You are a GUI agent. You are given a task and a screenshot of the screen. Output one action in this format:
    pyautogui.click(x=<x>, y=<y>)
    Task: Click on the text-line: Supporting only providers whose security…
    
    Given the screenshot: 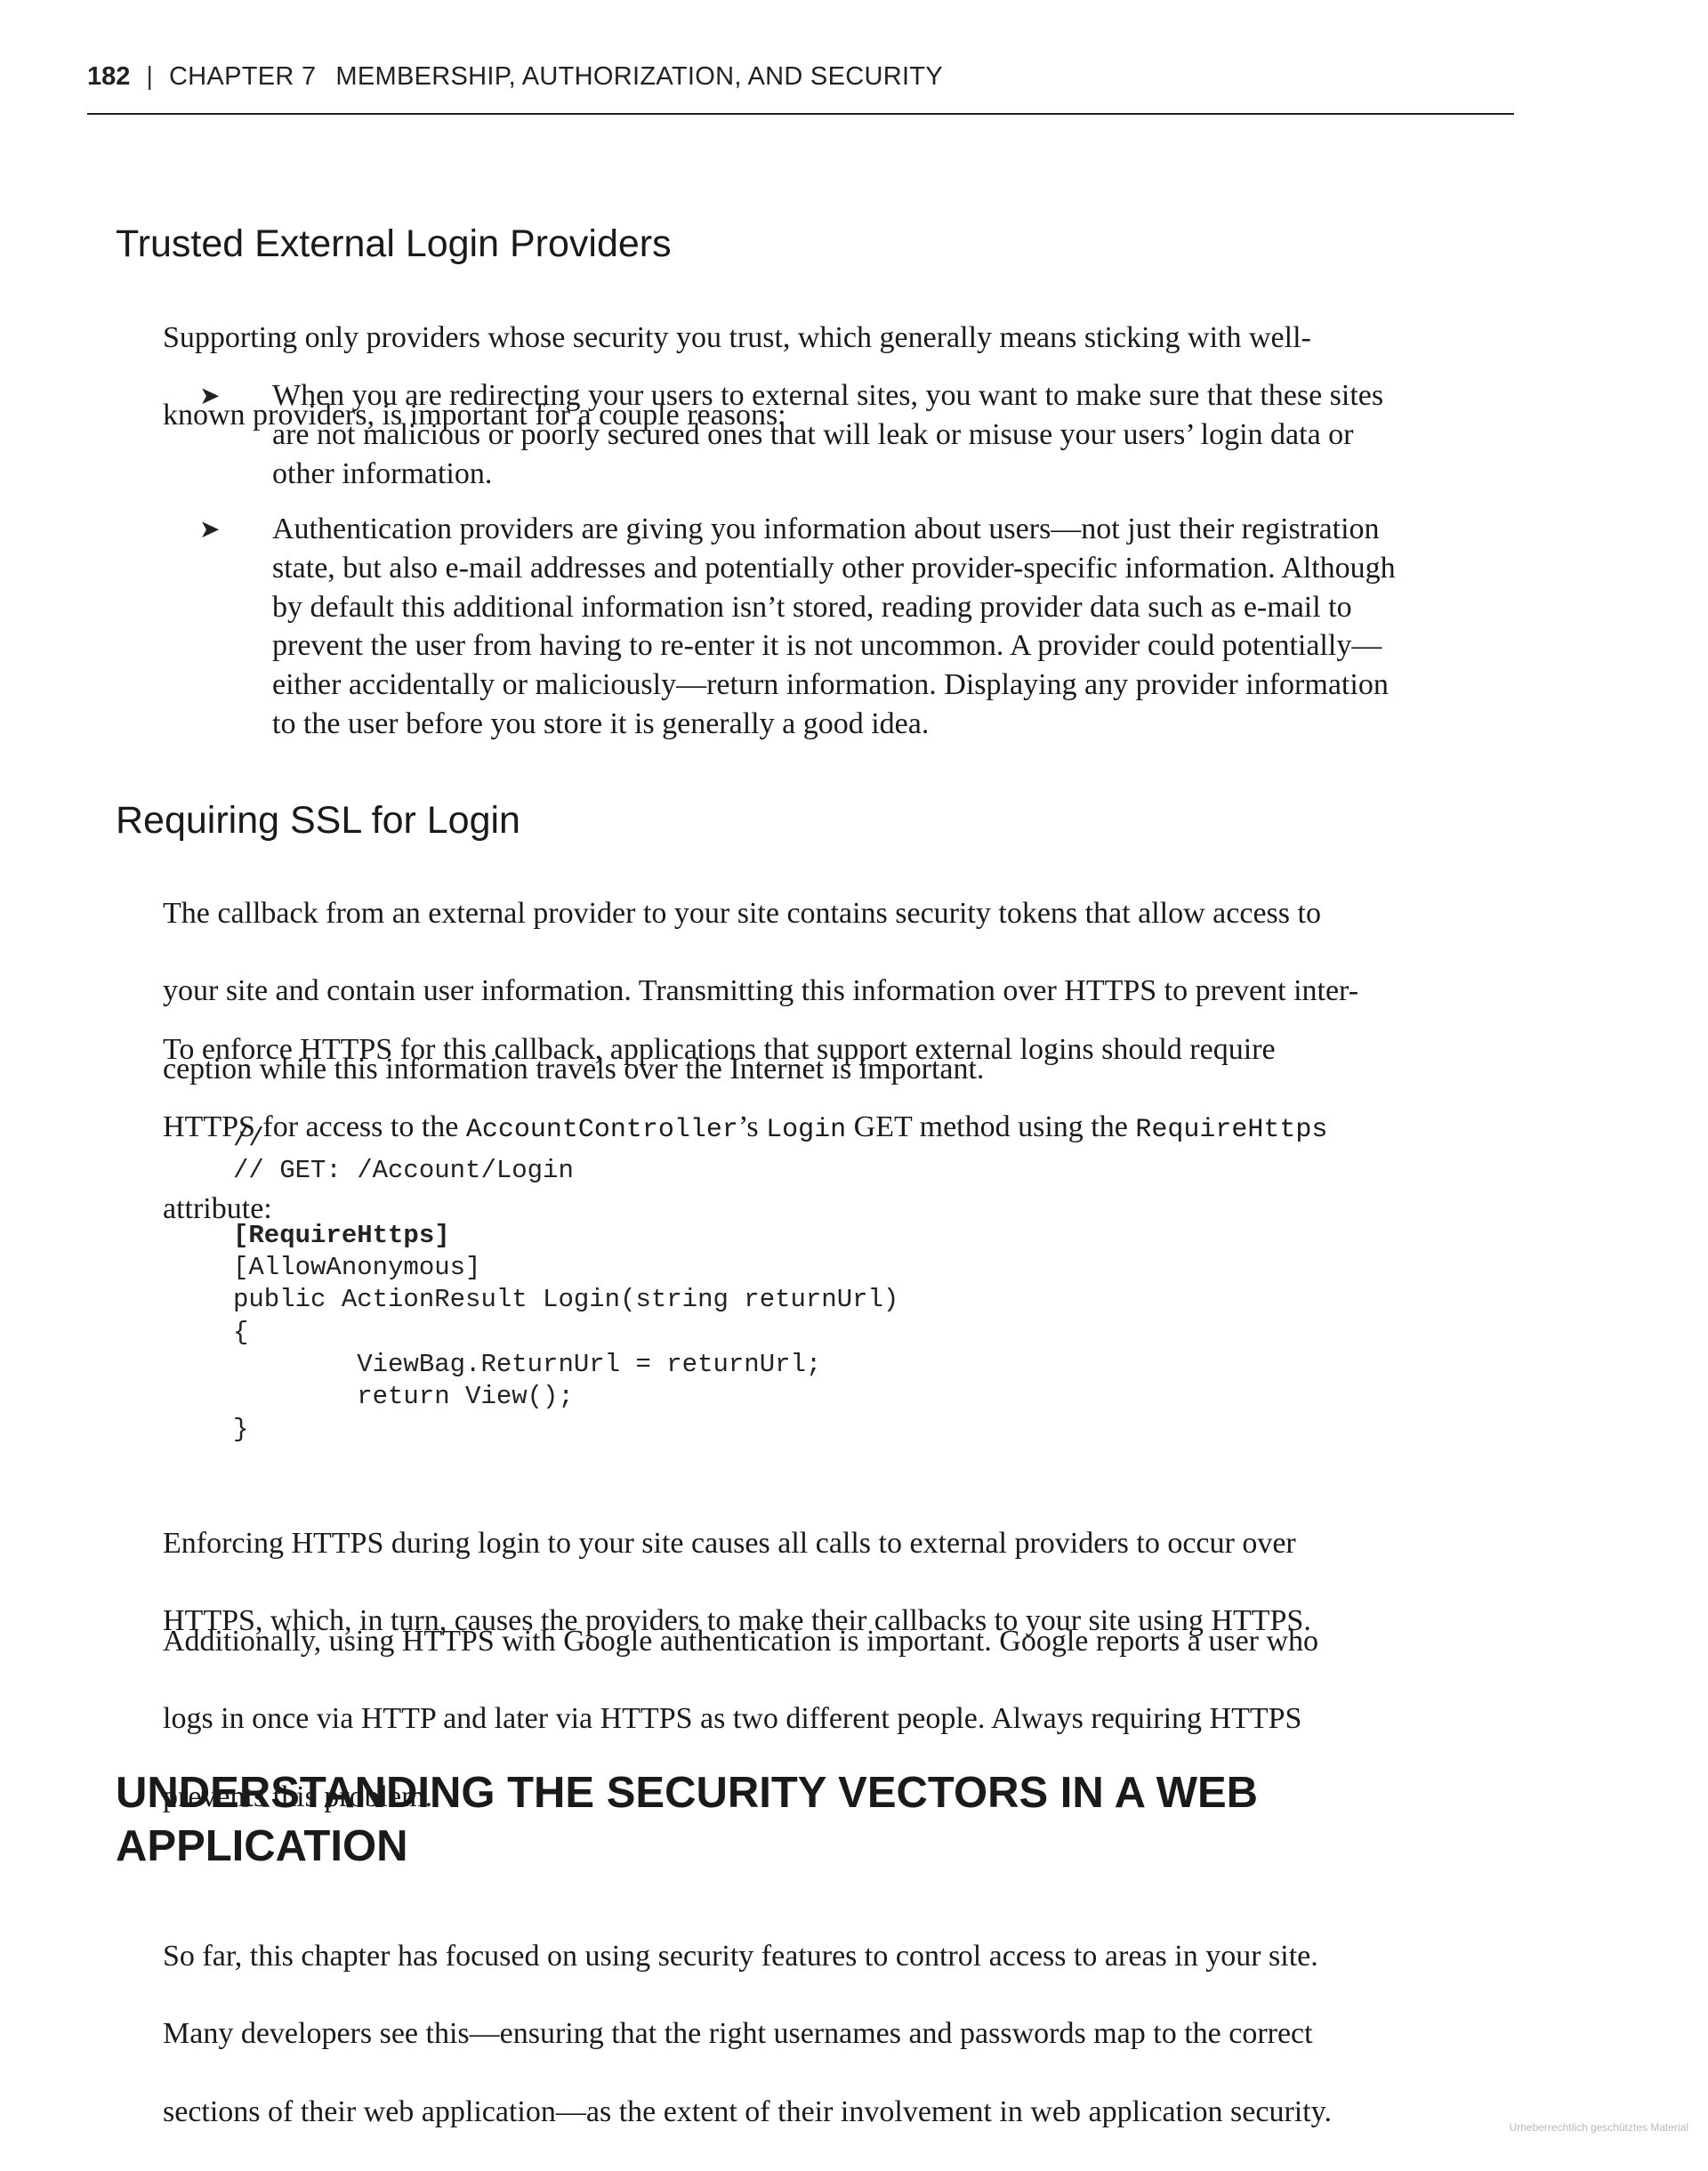 What is the action you would take?
    pyautogui.click(x=737, y=337)
    